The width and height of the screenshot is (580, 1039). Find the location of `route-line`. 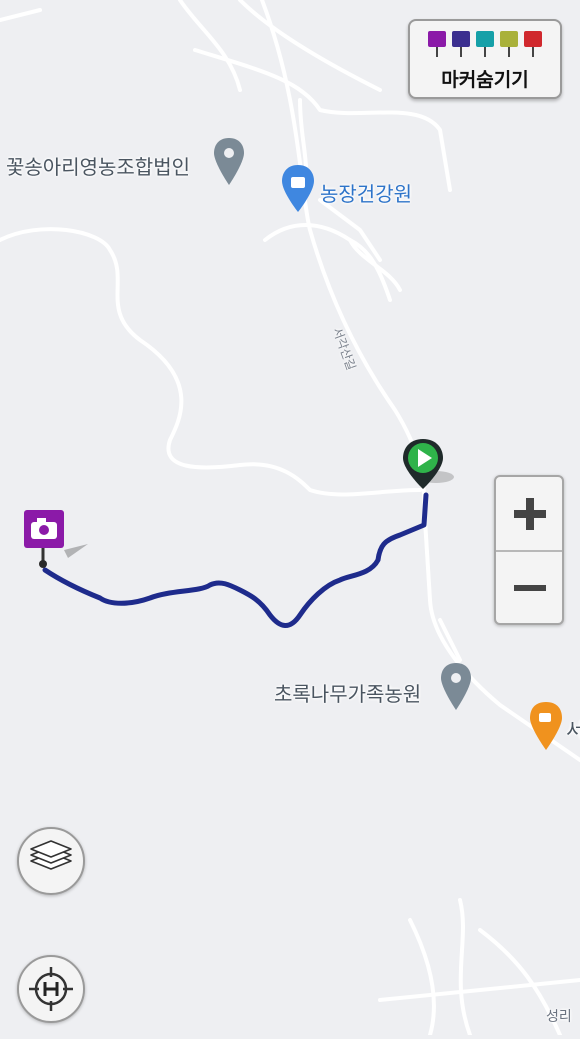

route-line is located at coordinates (235, 560).